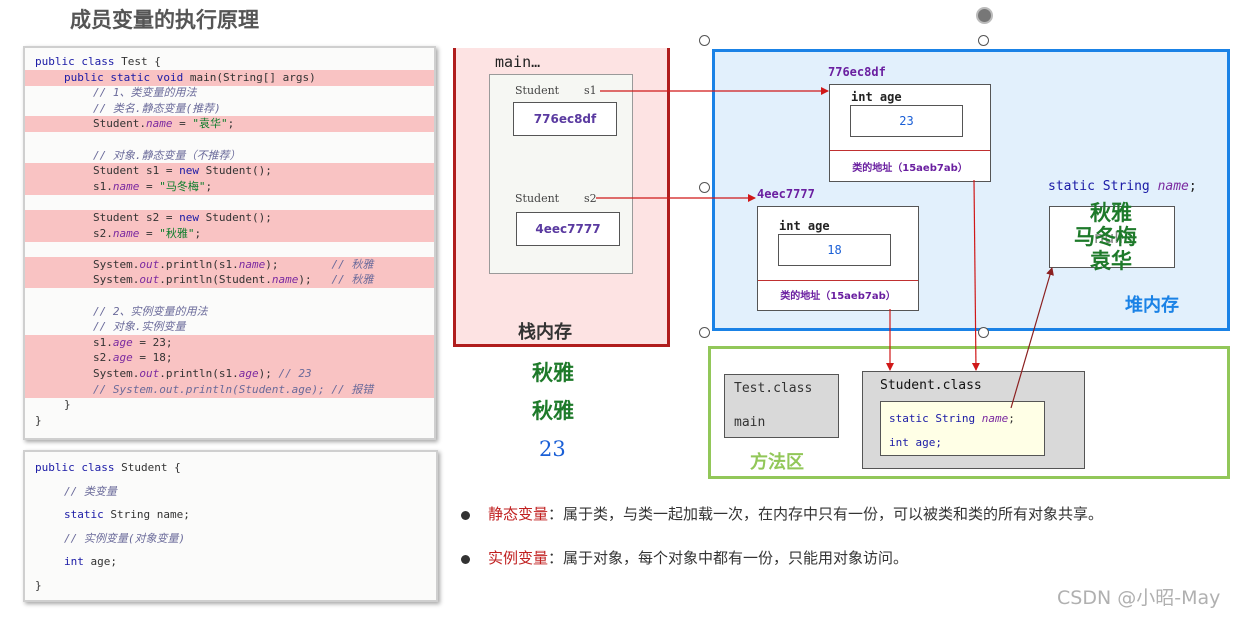 This screenshot has height=617, width=1252. I want to click on static-name-to-heap-arrow, so click(1032, 338).